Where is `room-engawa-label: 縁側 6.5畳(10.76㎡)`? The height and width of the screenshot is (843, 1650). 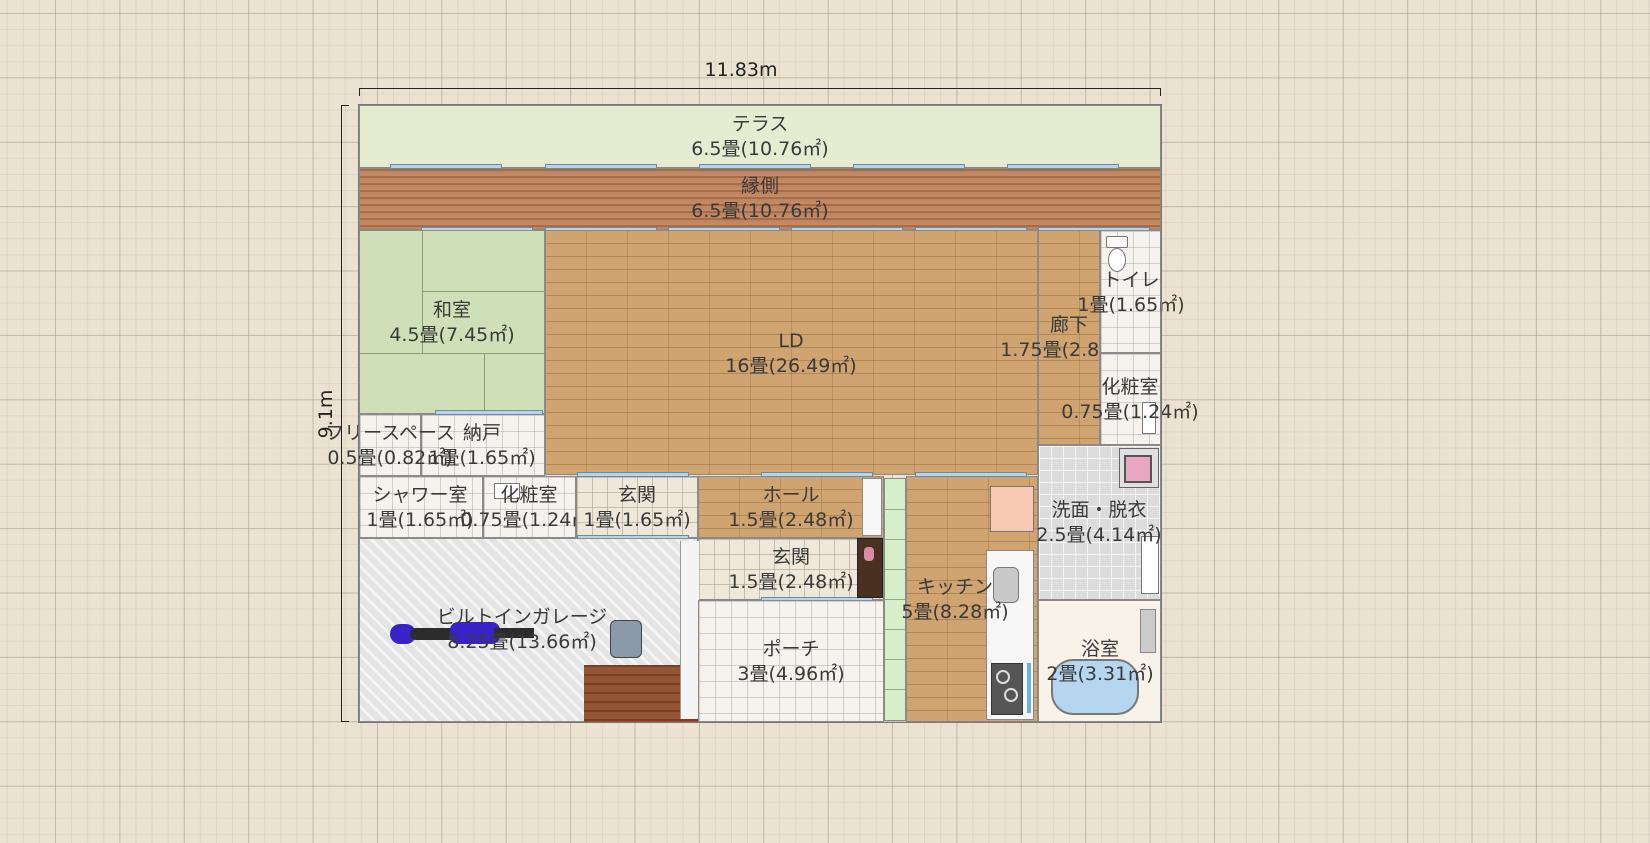 room-engawa-label: 縁側 6.5畳(10.76㎡) is located at coordinates (760, 198).